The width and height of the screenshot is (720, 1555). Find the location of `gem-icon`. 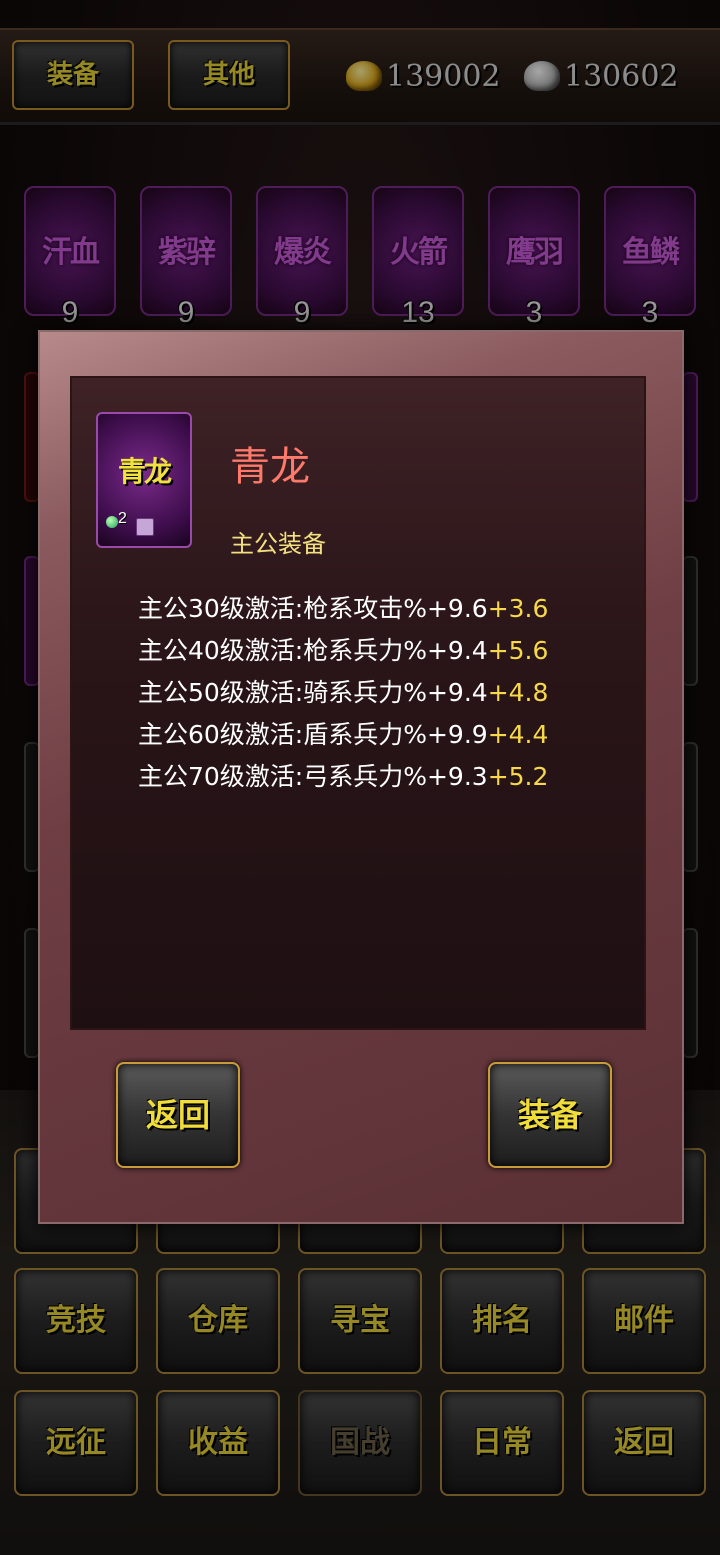

gem-icon is located at coordinates (112, 522).